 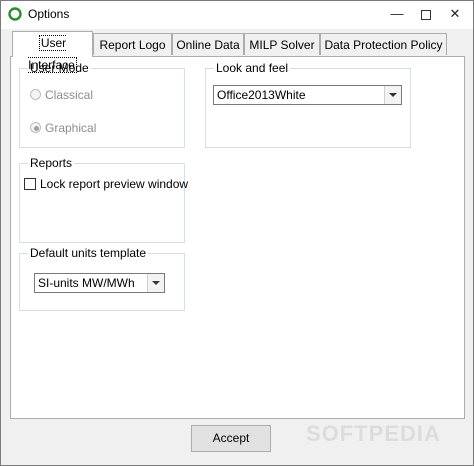 I want to click on tab-report-logo: Report Logo, so click(x=132, y=44).